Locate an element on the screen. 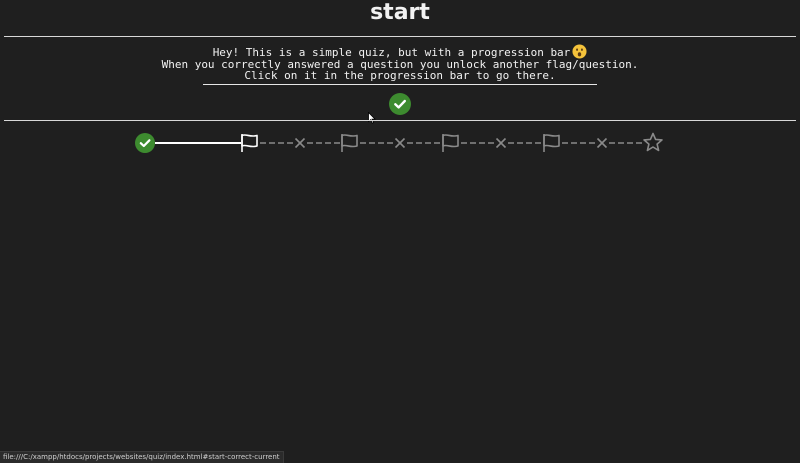 The image size is (800, 463). progress-node-finish is located at coordinates (653, 142).